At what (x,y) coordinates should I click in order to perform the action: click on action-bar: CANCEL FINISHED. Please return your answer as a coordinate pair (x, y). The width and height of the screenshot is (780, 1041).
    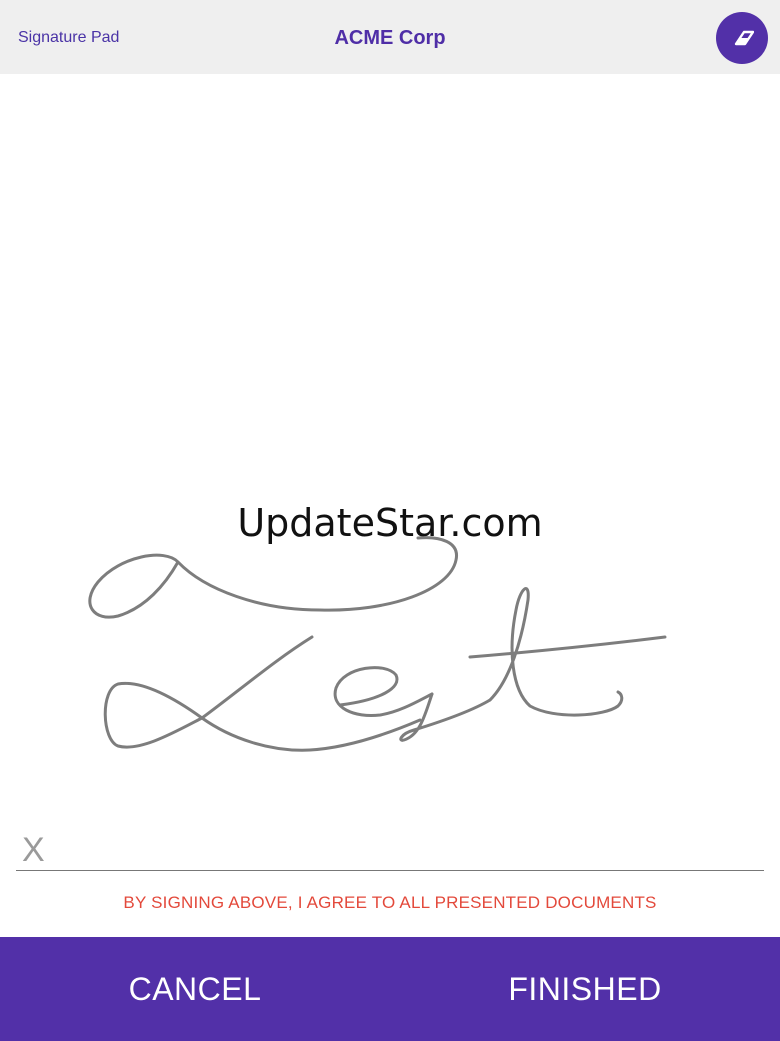
    Looking at the image, I should click on (390, 989).